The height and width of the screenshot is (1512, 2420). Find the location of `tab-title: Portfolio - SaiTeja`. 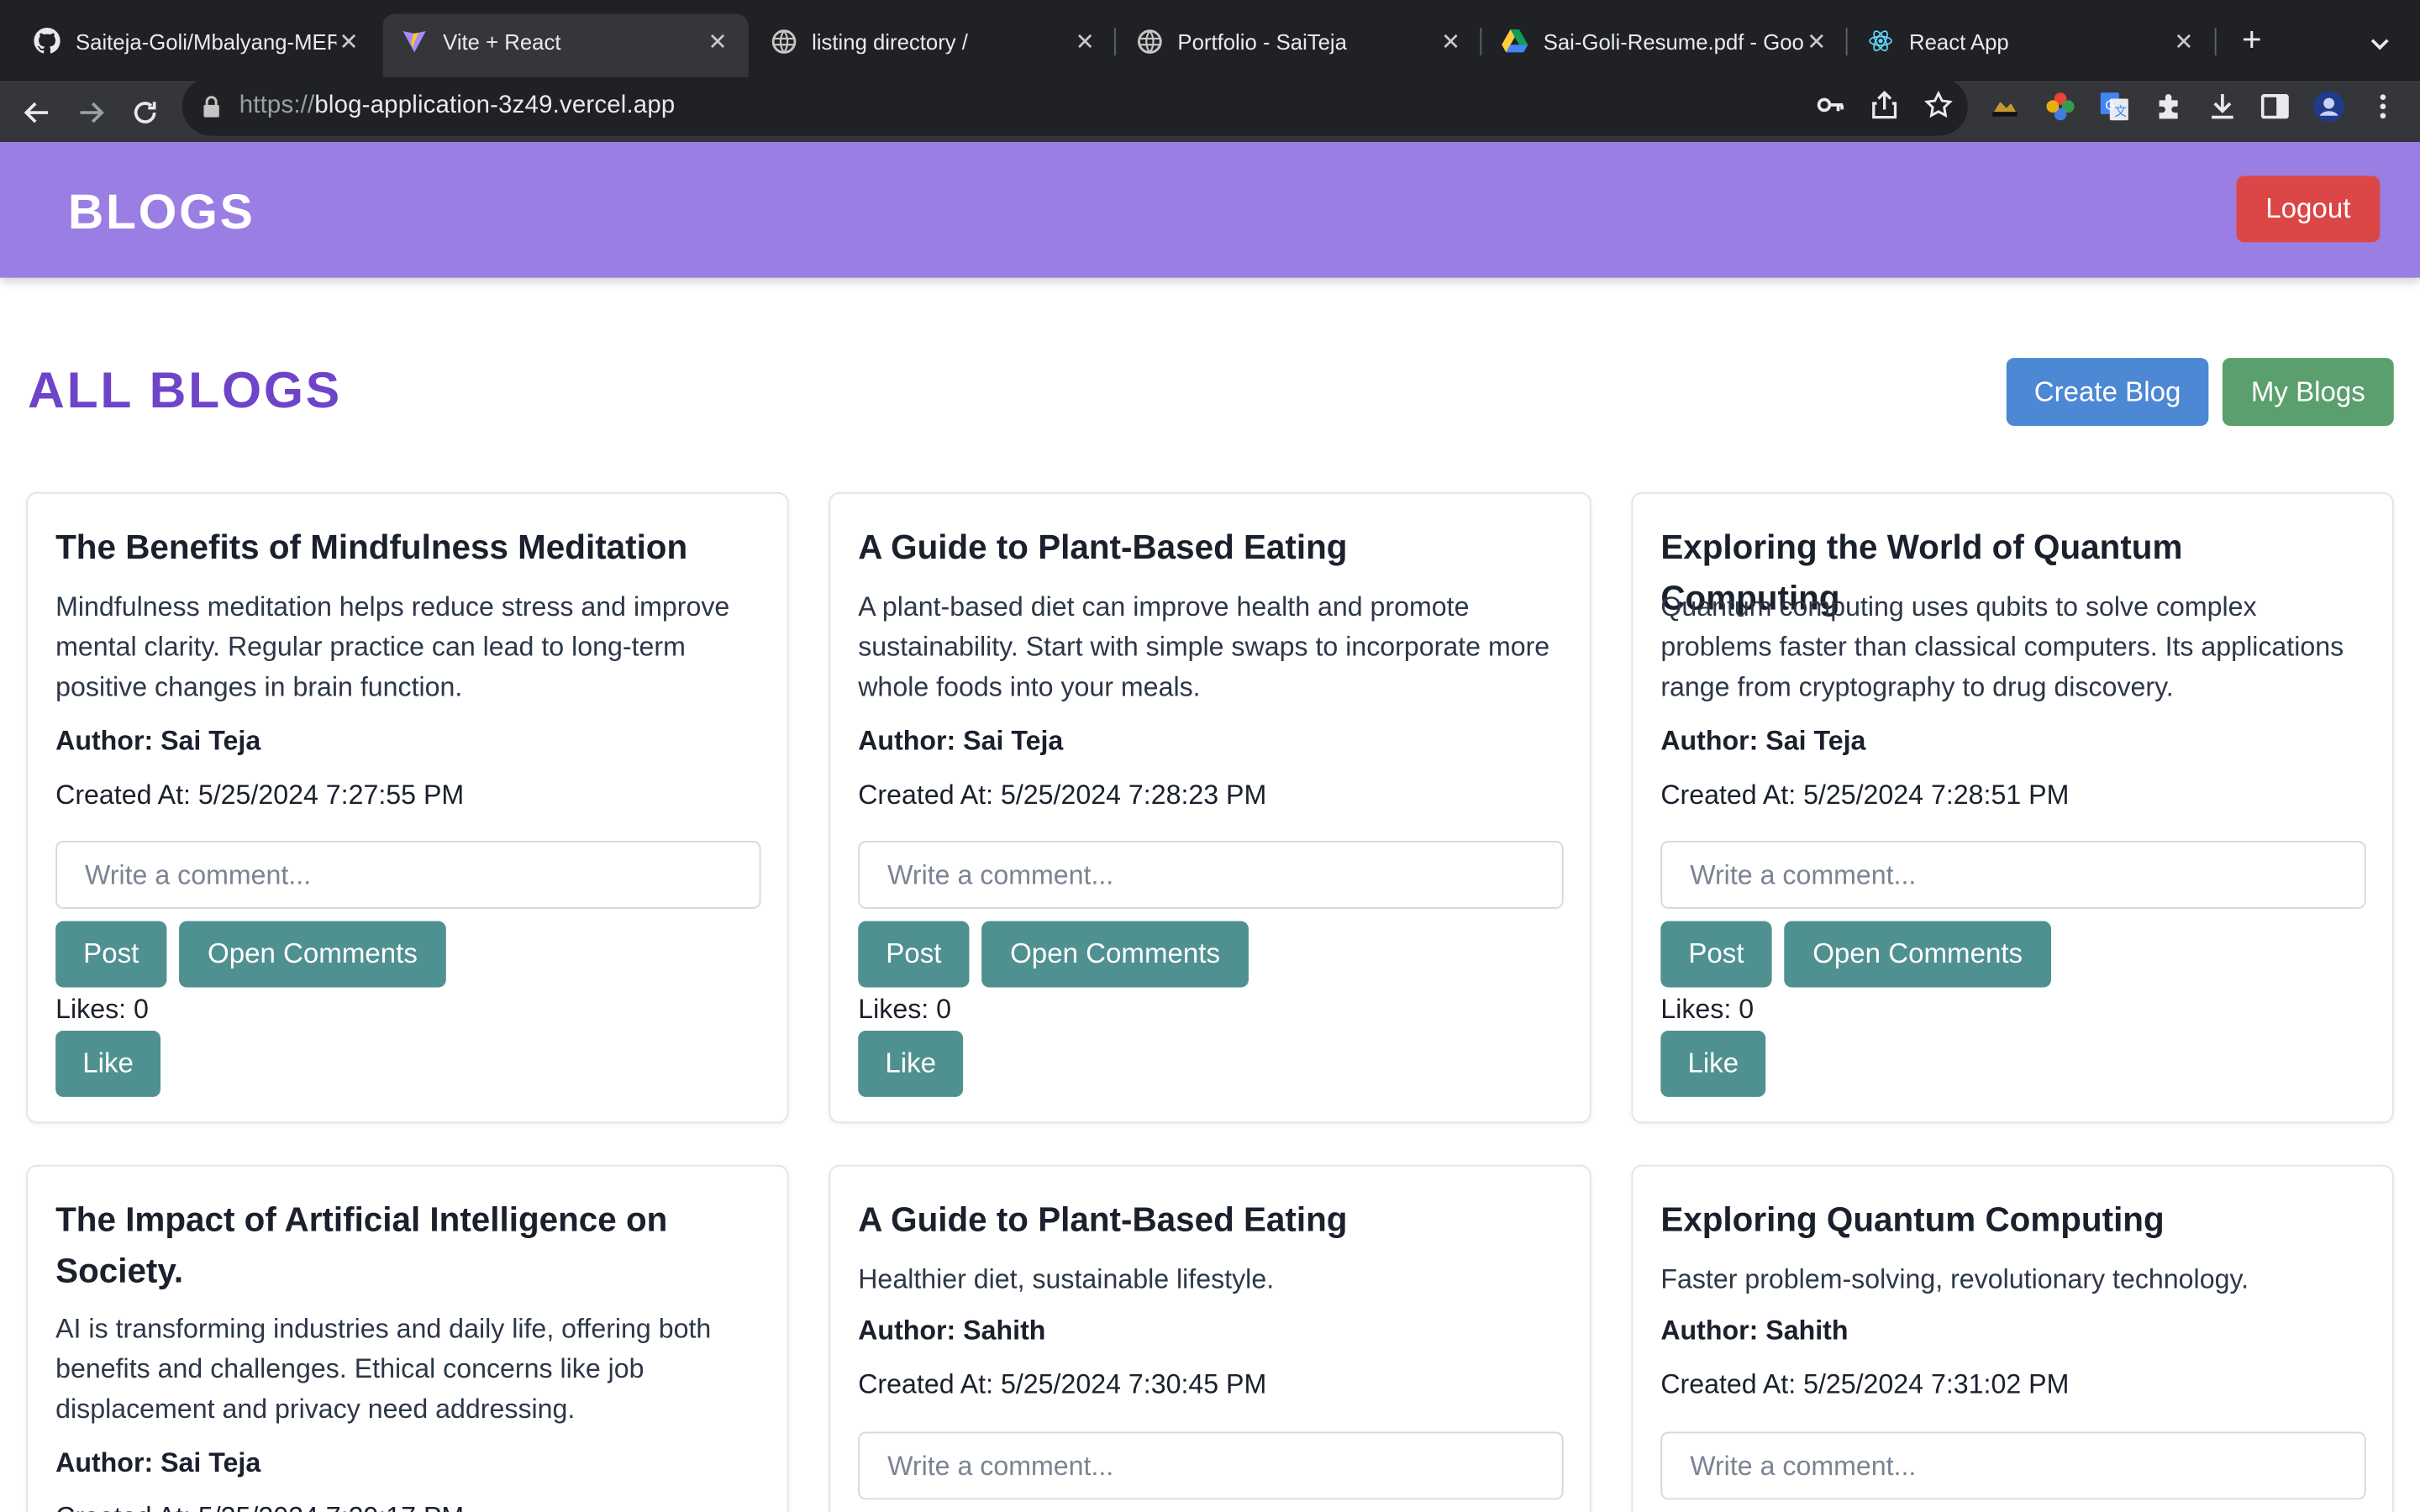

tab-title: Portfolio - SaiTeja is located at coordinates (1262, 41).